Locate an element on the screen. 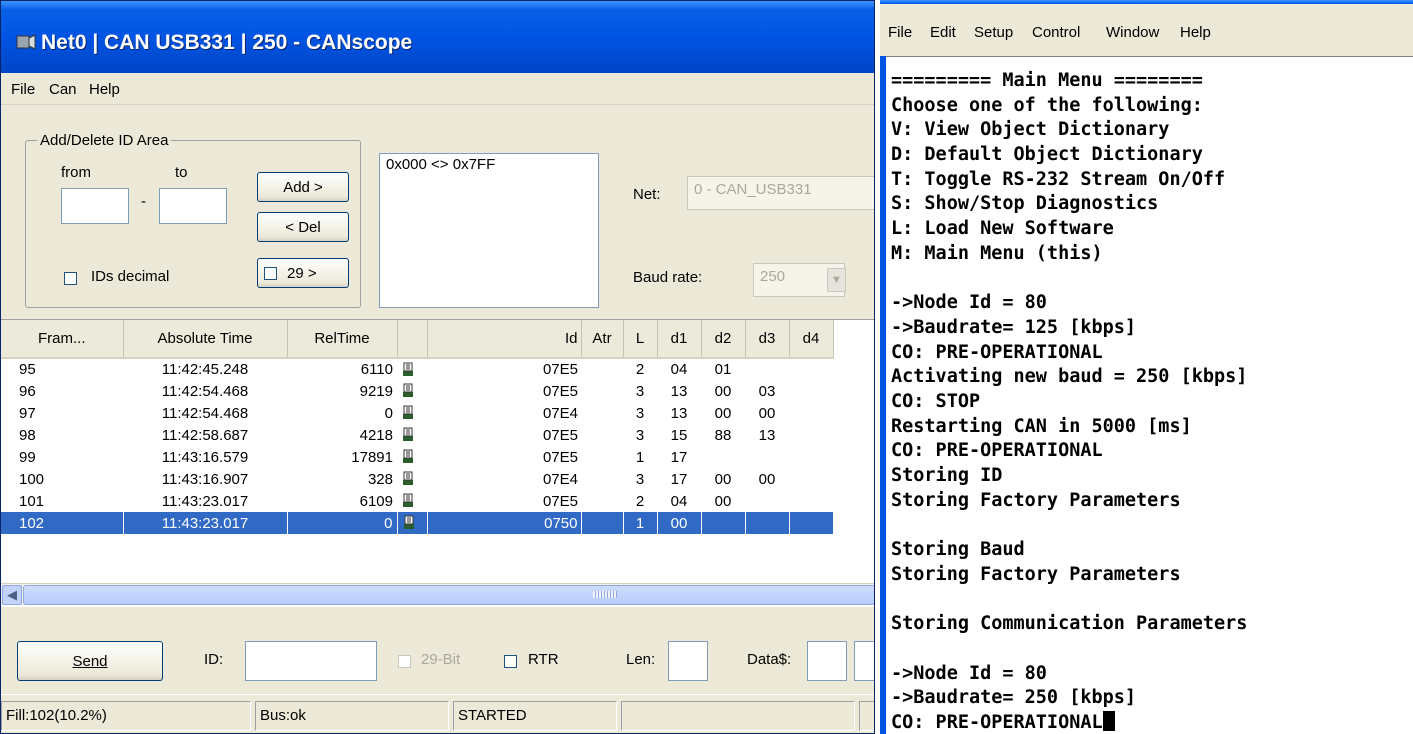  absolute-time-cell: 11:42:54.468 is located at coordinates (205, 413).